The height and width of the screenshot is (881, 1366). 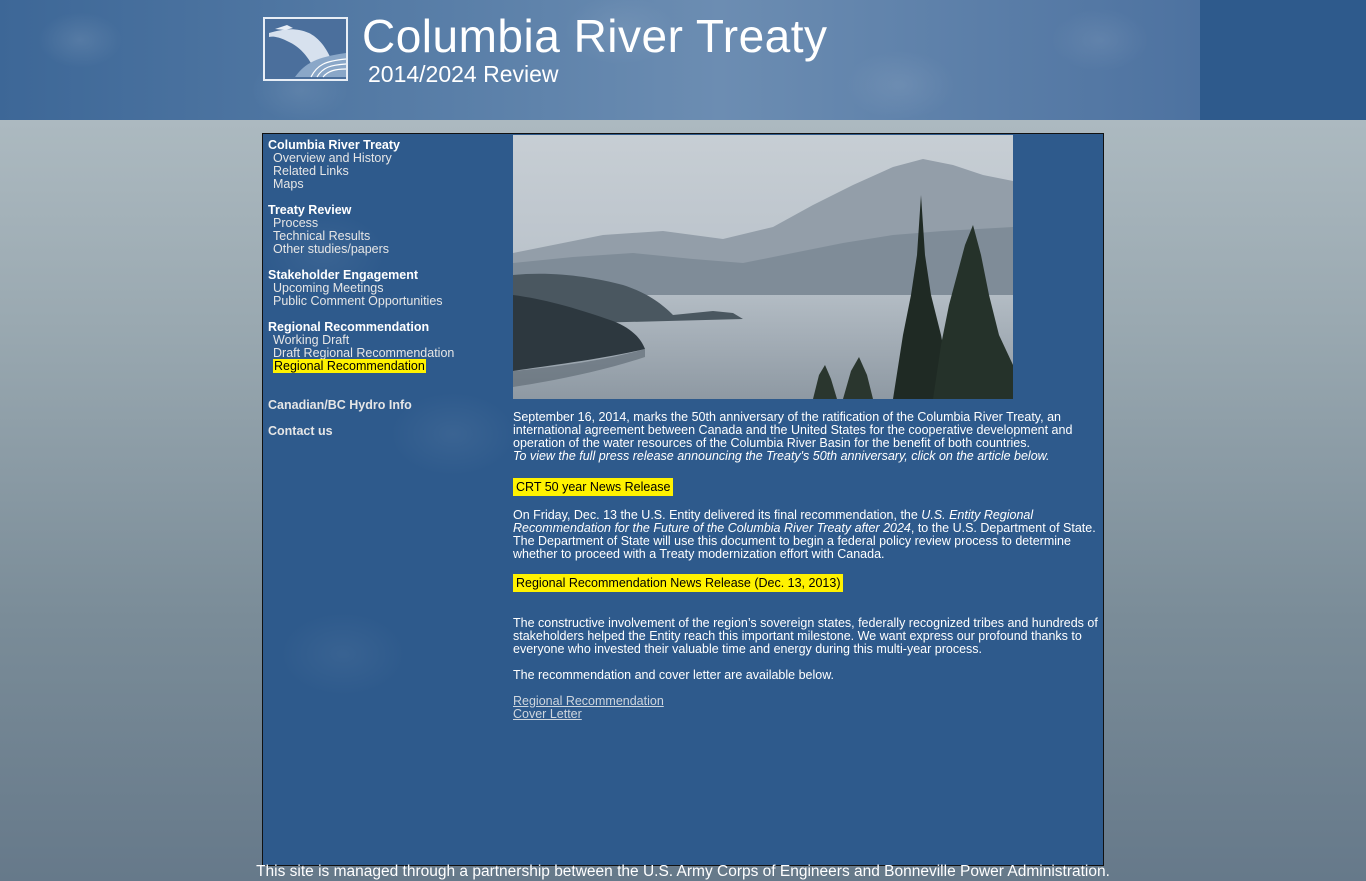 I want to click on regional-recommendation-doc-link: Regional Recommendation, so click(x=805, y=701).